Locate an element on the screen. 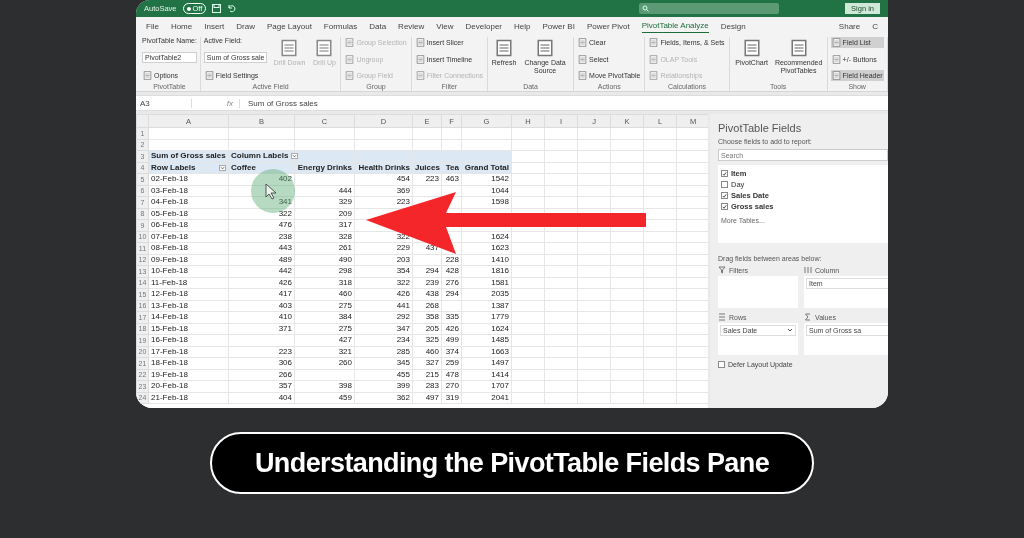 This screenshot has width=1024, height=538. table-cell: 347 is located at coordinates (403, 328).